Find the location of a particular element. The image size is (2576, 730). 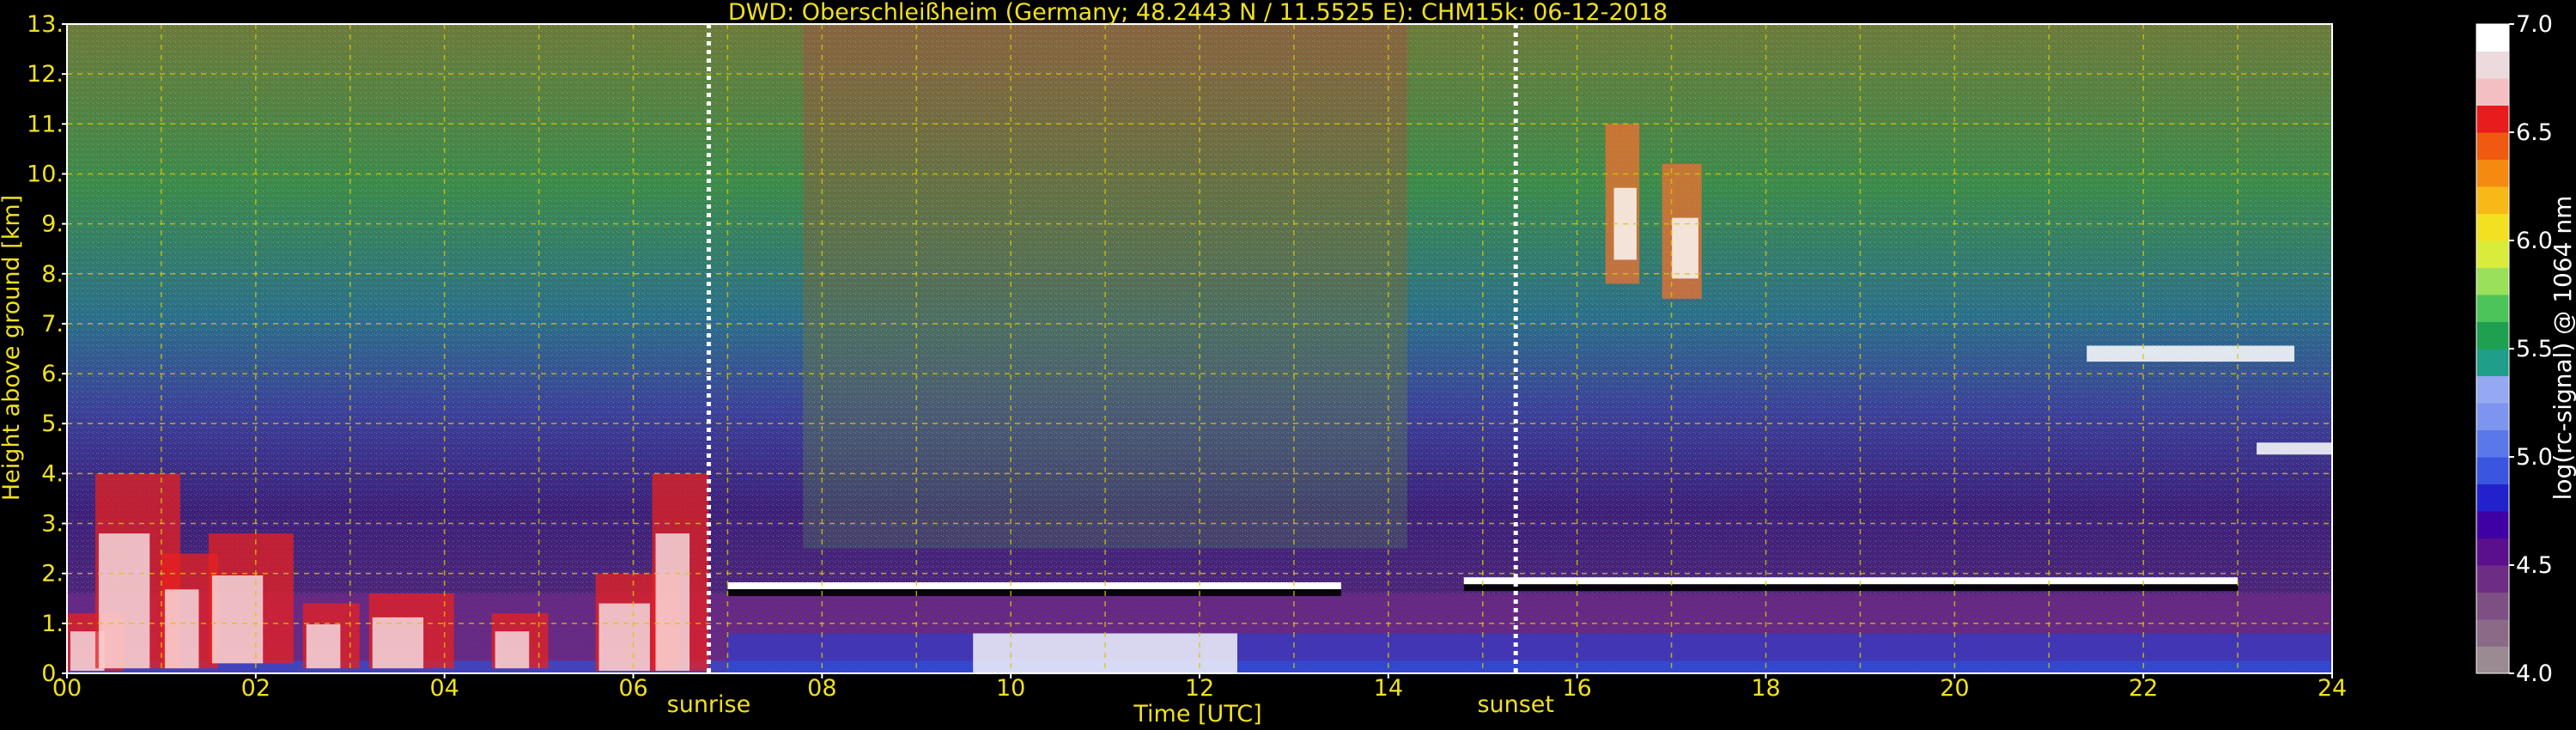

y-tick-label: 10. is located at coordinates (45, 174).